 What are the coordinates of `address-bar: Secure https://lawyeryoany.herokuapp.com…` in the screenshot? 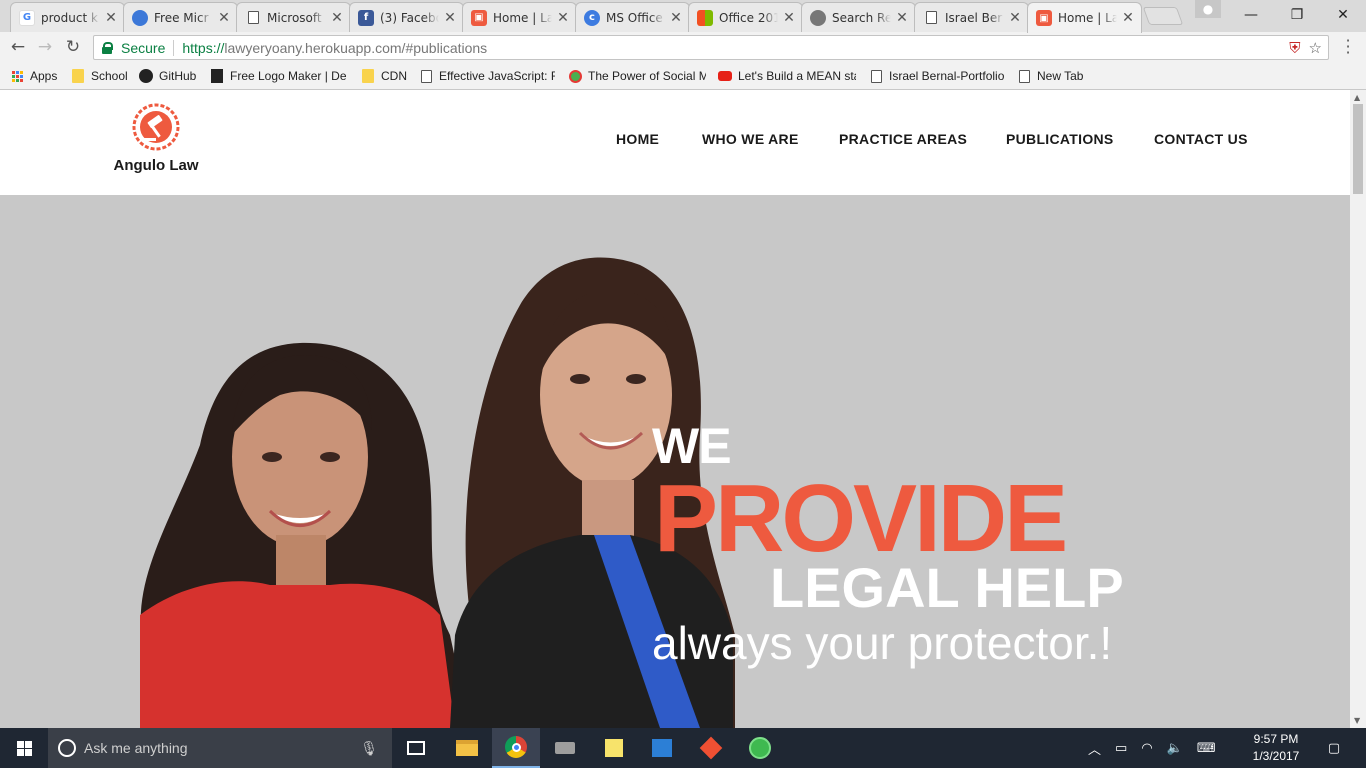 It's located at (711, 47).